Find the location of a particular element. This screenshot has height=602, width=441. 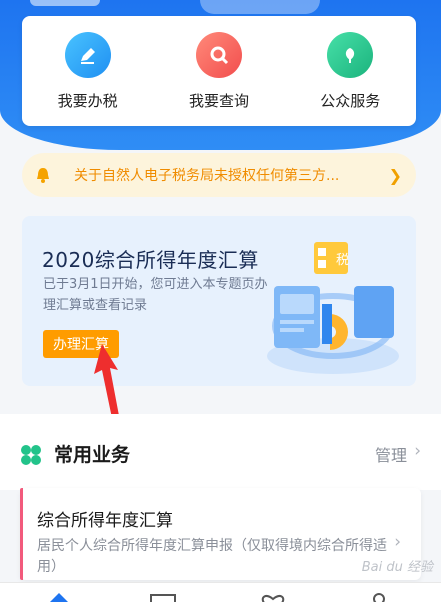

notice-bar: 关于自然人电子税务局未授权任何第三方... ❯ is located at coordinates (219, 175).